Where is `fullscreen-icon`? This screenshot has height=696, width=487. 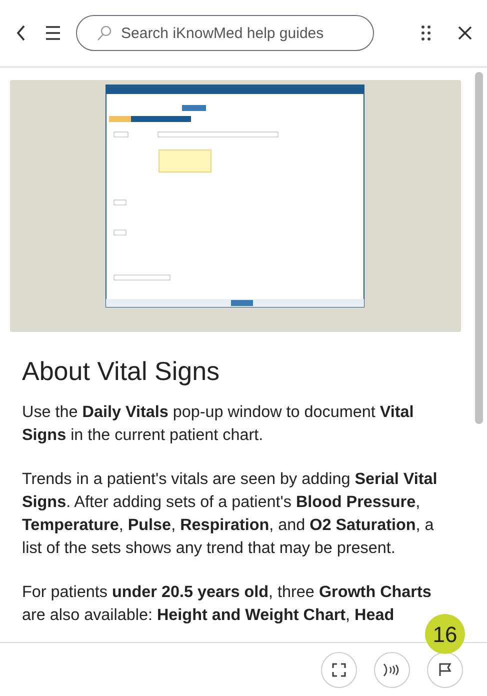 fullscreen-icon is located at coordinates (339, 669).